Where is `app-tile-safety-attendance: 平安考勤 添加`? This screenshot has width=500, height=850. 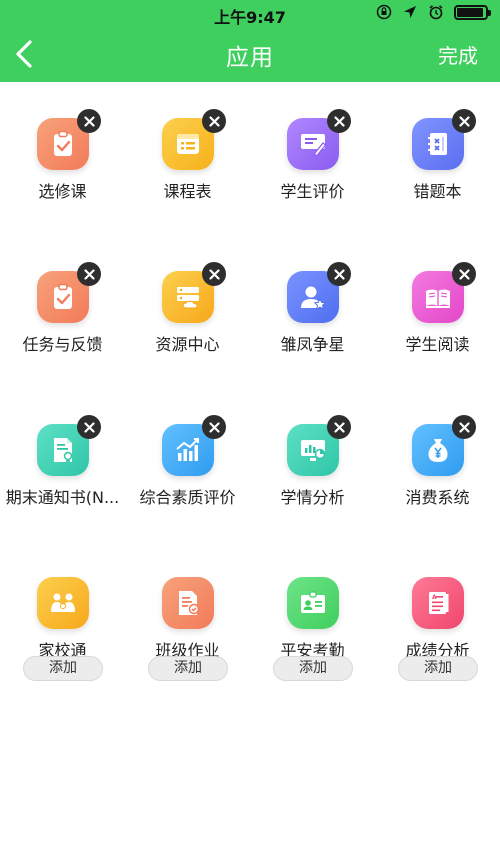 app-tile-safety-attendance: 平安考勤 添加 is located at coordinates (312, 616).